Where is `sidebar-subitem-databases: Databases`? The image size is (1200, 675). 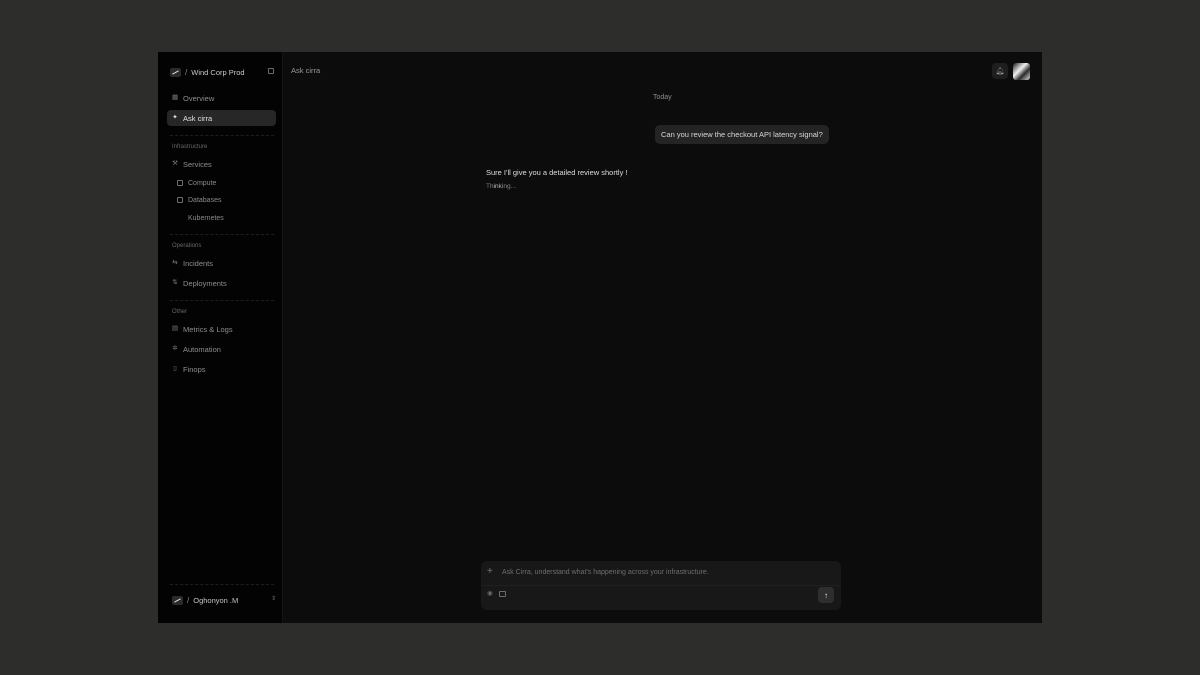 sidebar-subitem-databases: Databases is located at coordinates (199, 200).